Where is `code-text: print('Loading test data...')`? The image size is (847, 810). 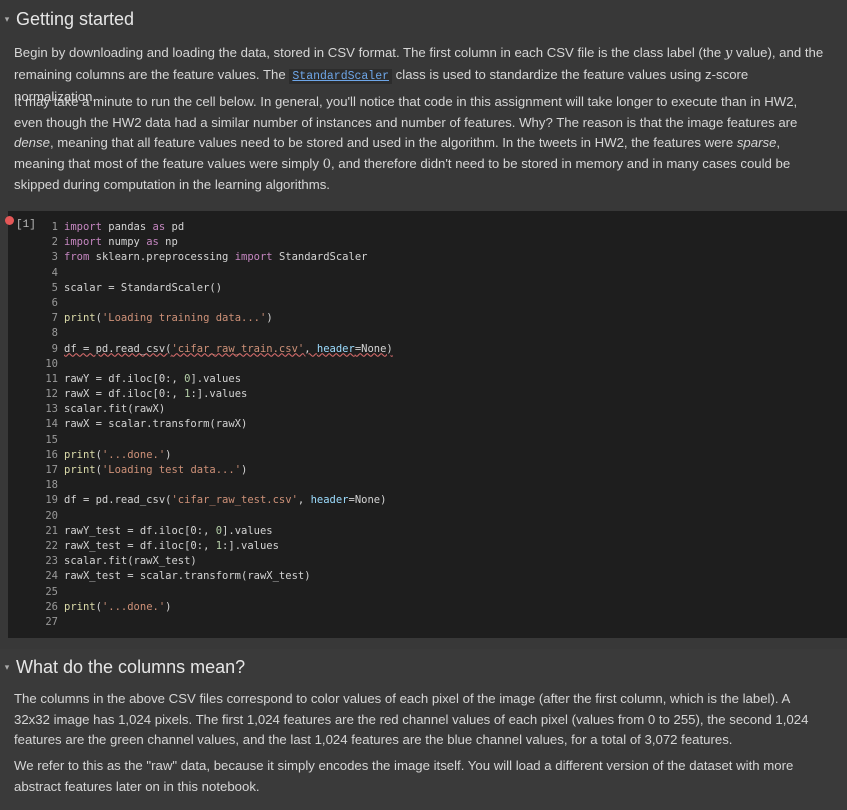 code-text: print('Loading test data...') is located at coordinates (156, 470).